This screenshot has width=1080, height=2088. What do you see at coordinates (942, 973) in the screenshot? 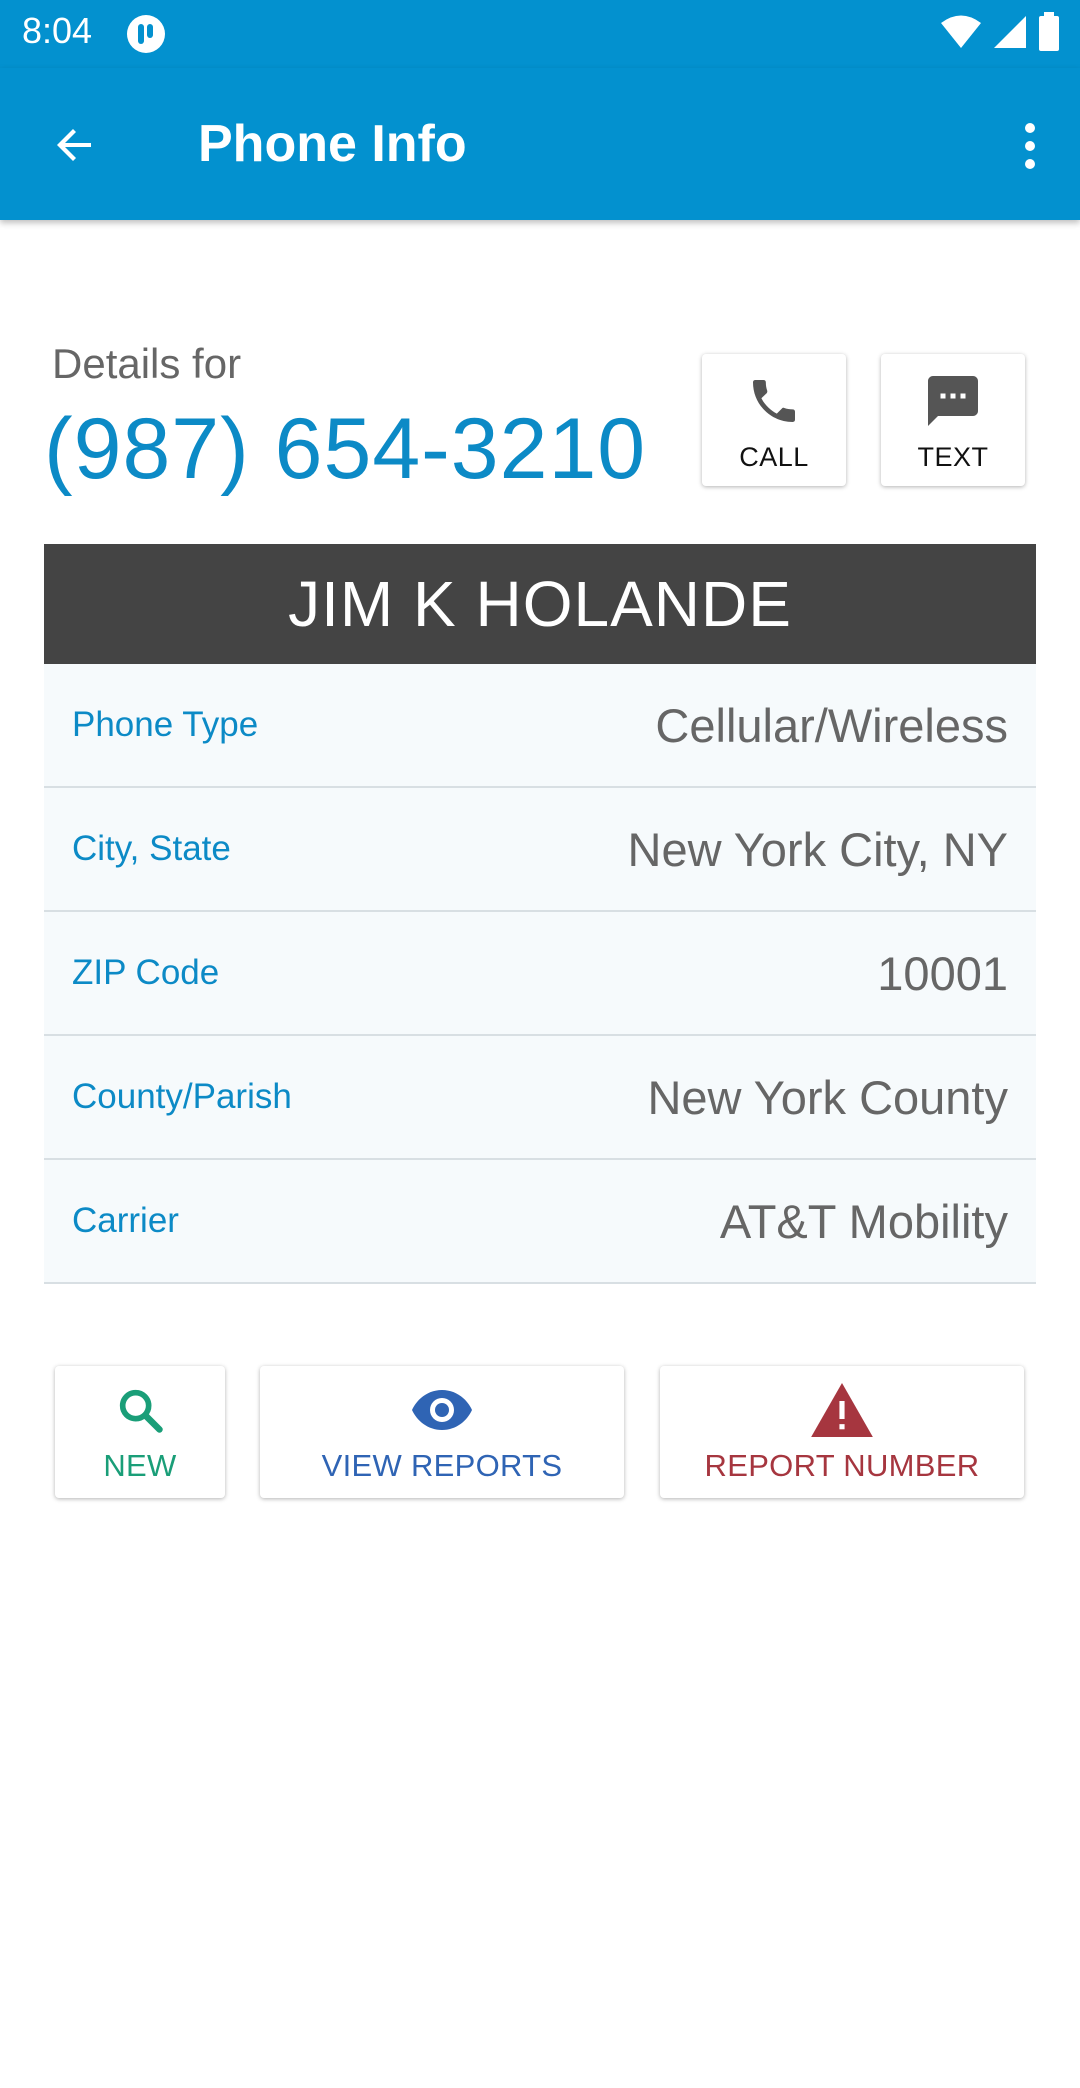
I see `info-value: 10001` at bounding box center [942, 973].